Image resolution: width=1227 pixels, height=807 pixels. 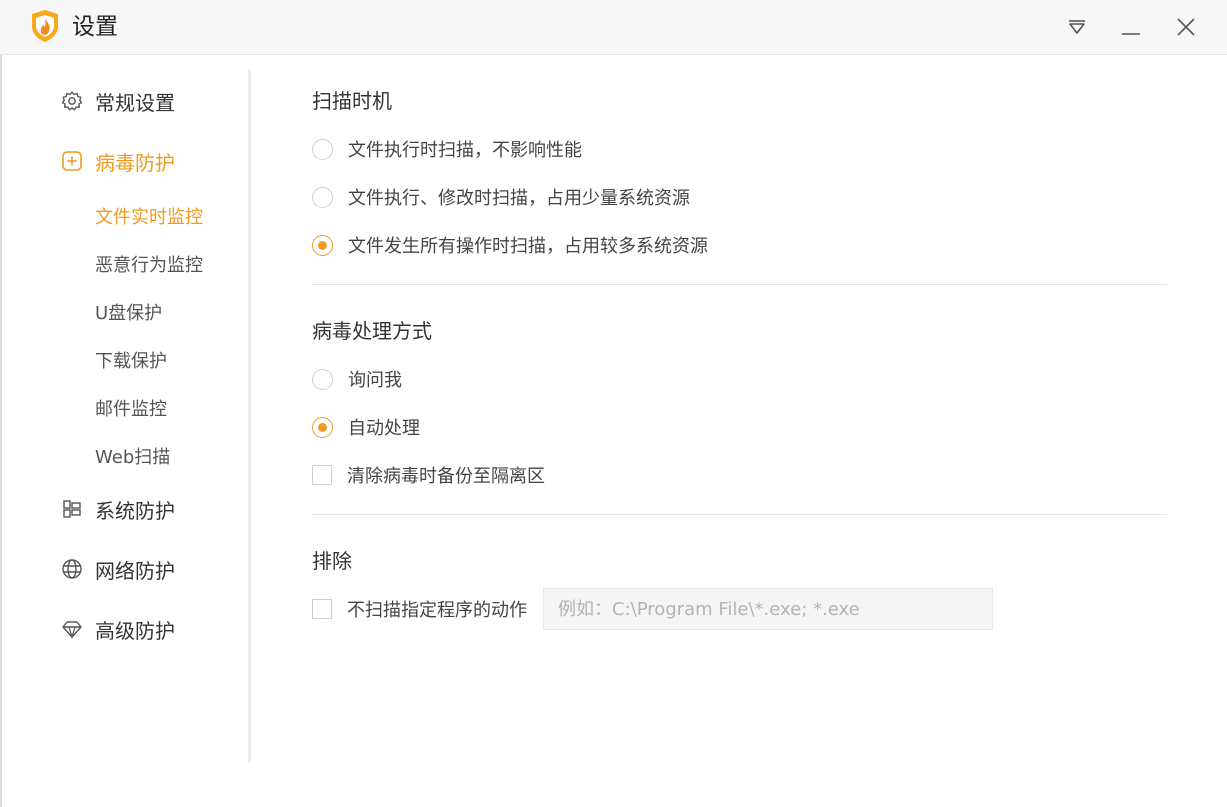 I want to click on exclusion-path-input, so click(x=768, y=609).